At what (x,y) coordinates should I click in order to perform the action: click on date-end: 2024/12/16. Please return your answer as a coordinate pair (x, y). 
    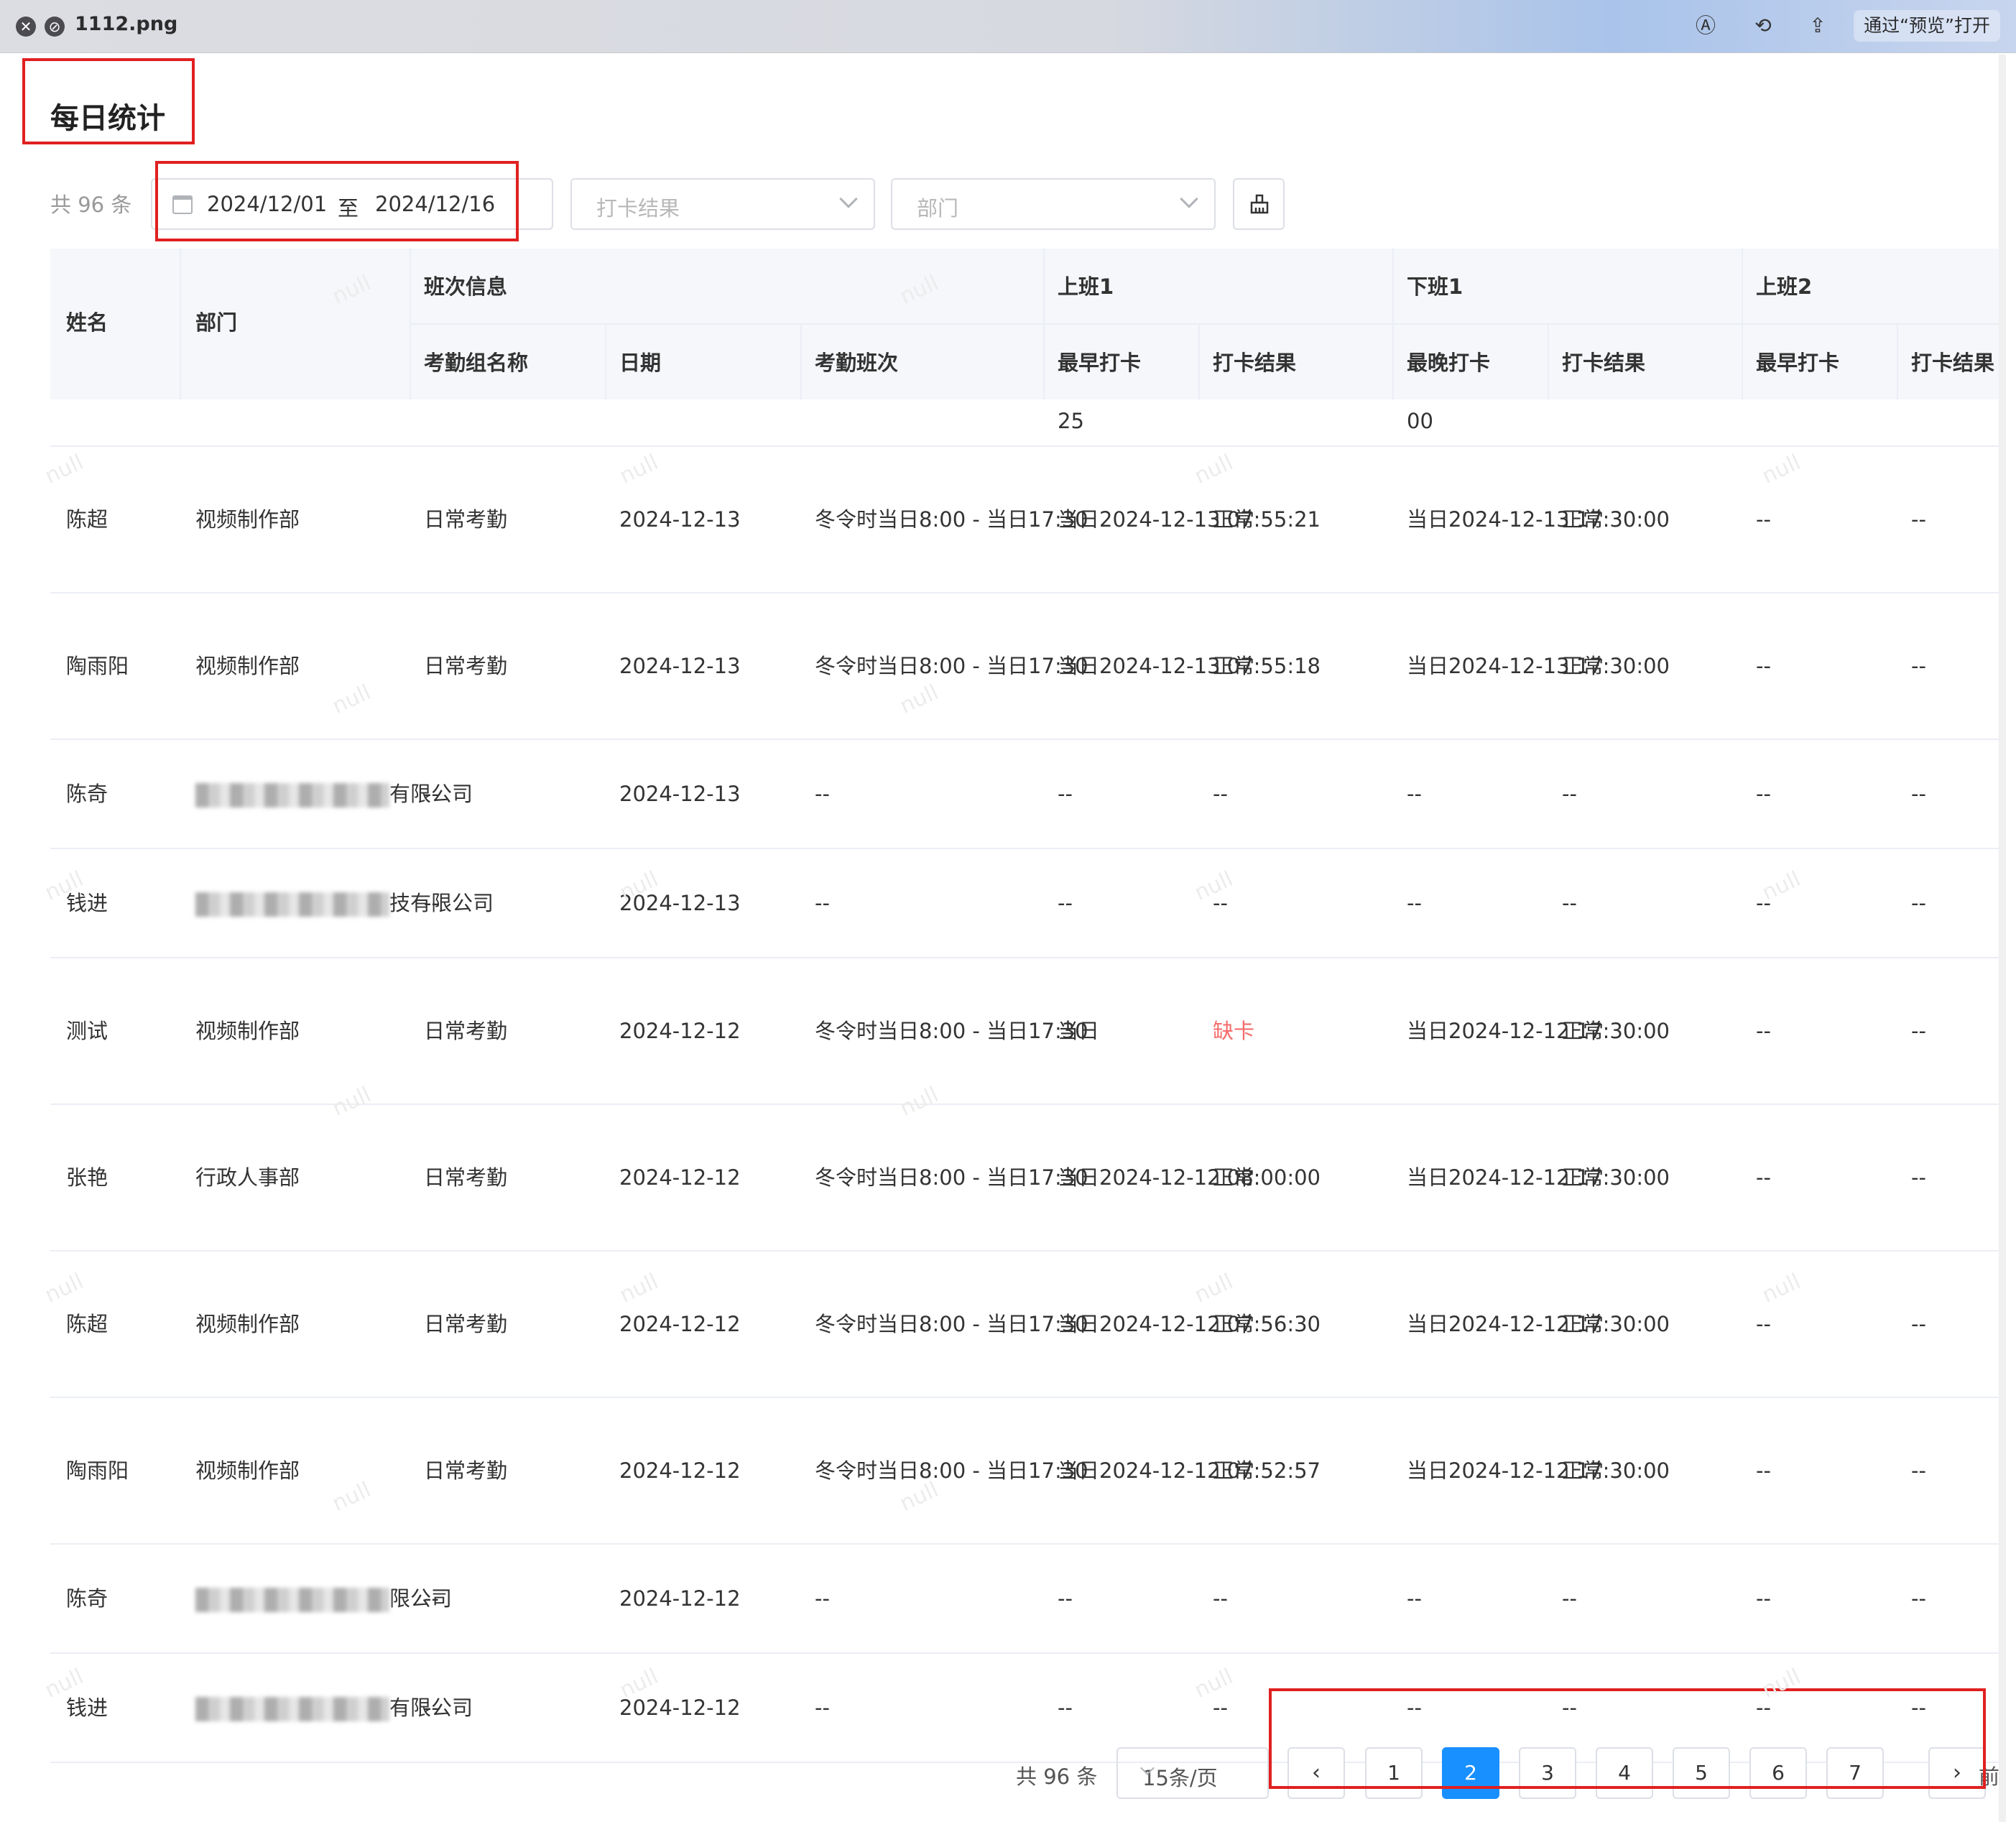
    Looking at the image, I should click on (435, 204).